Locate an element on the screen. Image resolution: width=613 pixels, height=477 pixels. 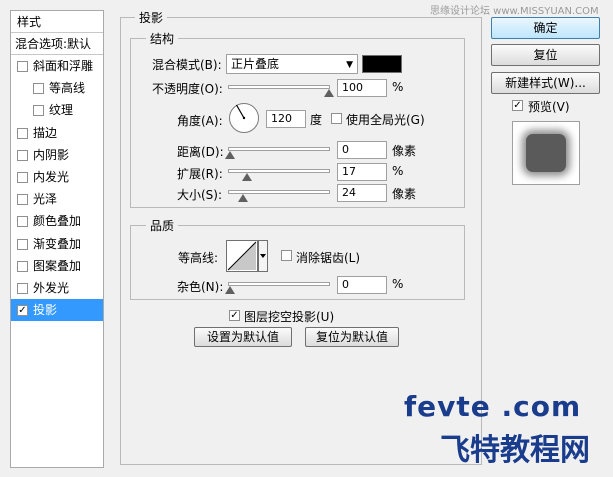
style-item: 内发光 is located at coordinates (57, 177).